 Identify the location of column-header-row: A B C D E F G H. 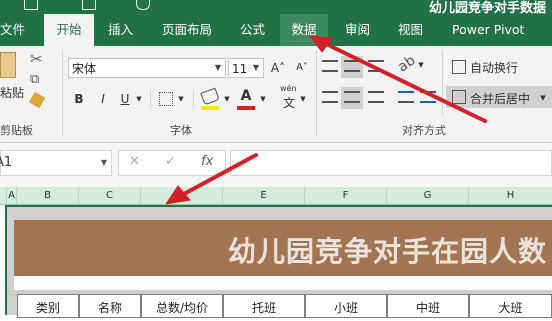
(276, 196).